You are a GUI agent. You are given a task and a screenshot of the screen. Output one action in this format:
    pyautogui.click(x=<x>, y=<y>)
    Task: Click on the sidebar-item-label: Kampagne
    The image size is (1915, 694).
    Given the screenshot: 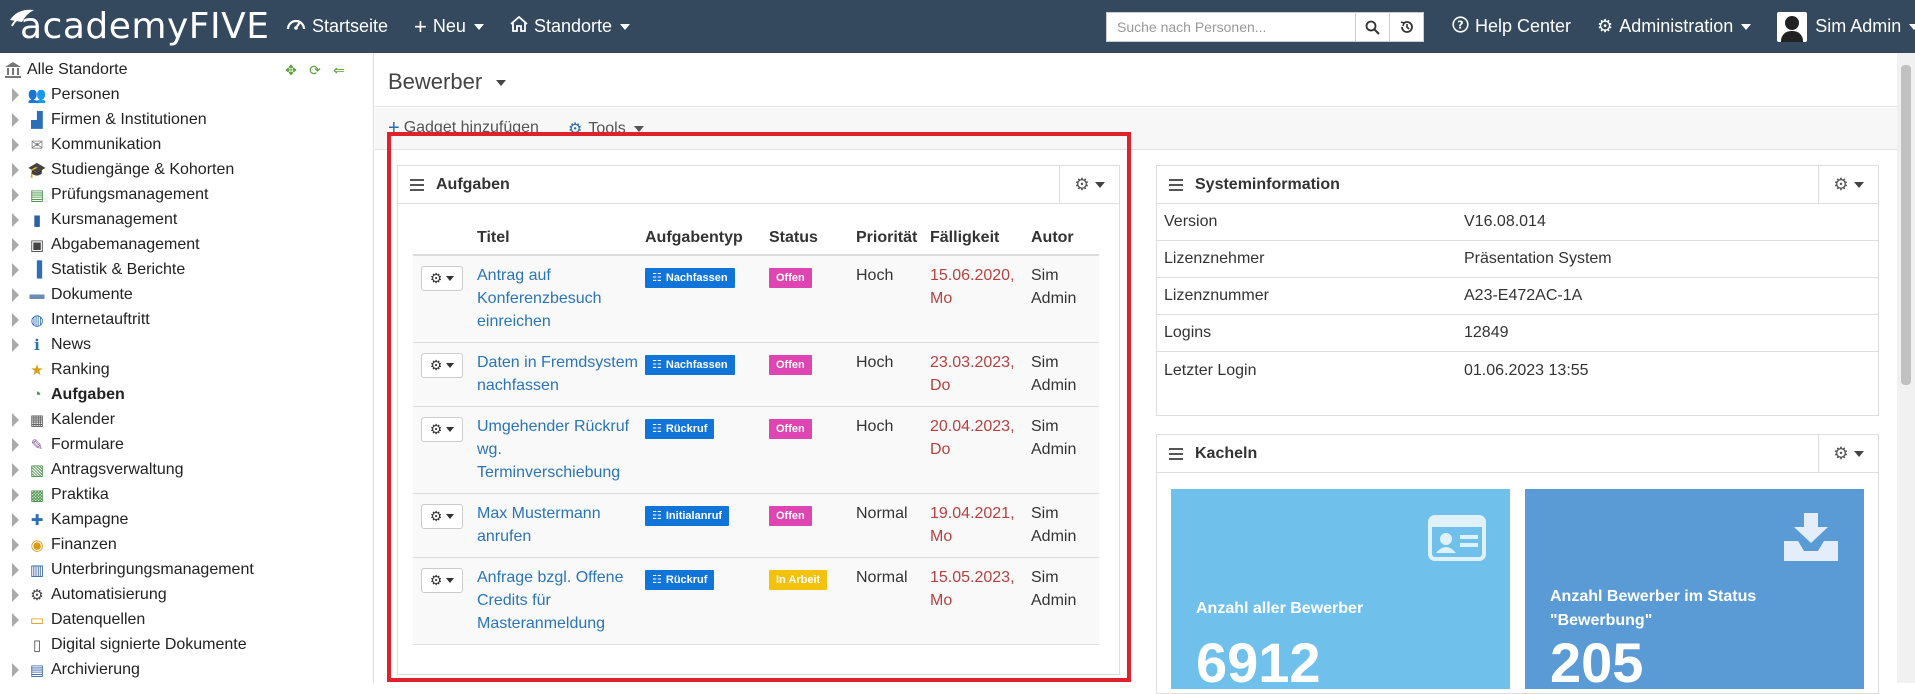 What is the action you would take?
    pyautogui.click(x=90, y=519)
    